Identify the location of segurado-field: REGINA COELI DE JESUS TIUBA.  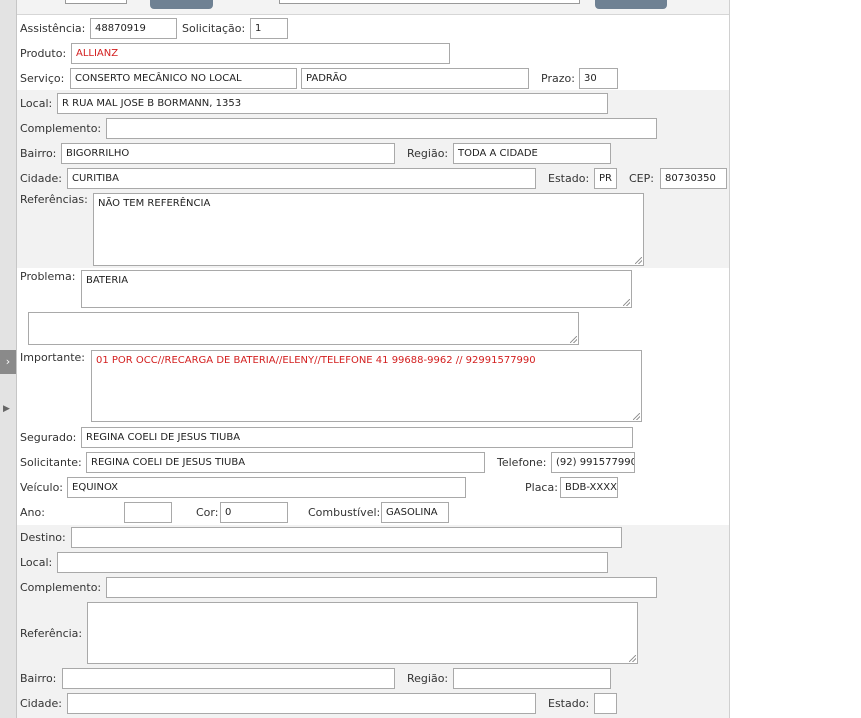
(357, 437).